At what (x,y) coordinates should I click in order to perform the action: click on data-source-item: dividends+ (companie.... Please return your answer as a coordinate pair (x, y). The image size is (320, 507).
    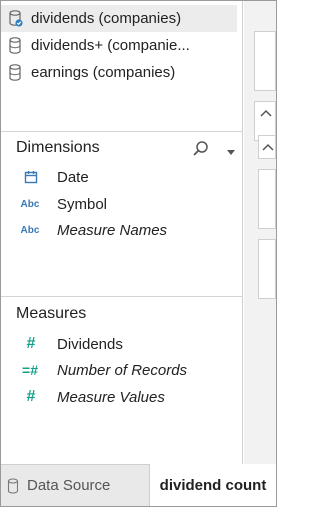
    Looking at the image, I should click on (122, 45).